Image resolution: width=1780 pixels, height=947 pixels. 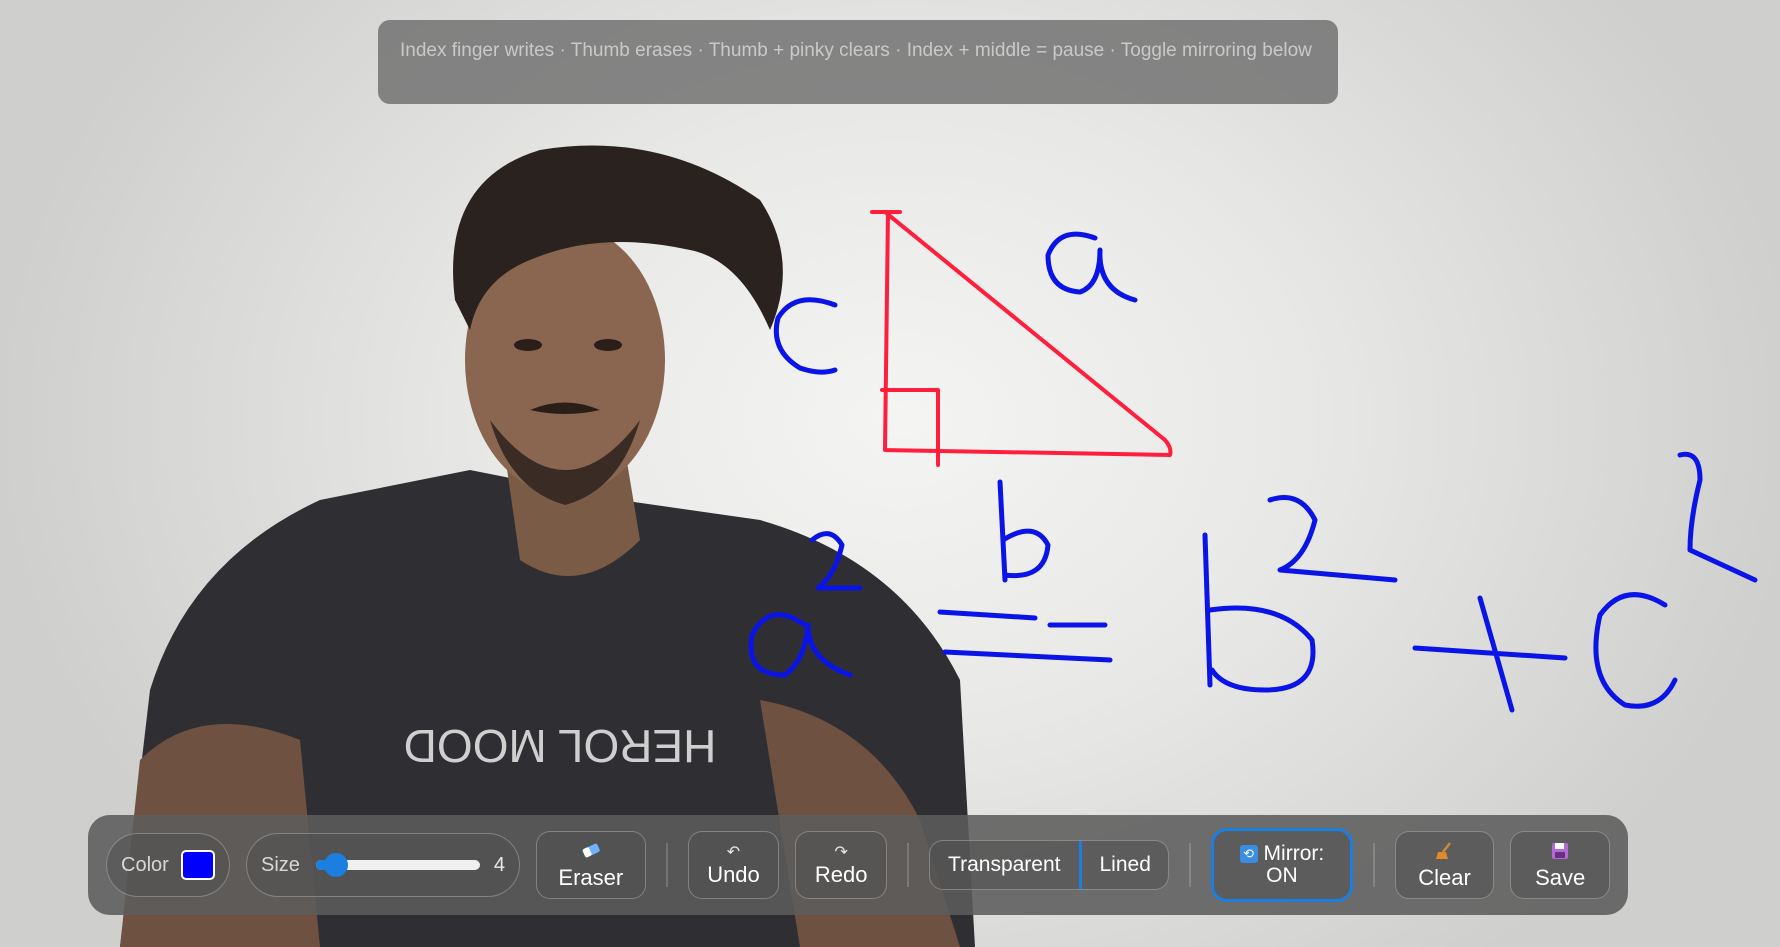 What do you see at coordinates (910, 427) in the screenshot?
I see `ink-right-angle` at bounding box center [910, 427].